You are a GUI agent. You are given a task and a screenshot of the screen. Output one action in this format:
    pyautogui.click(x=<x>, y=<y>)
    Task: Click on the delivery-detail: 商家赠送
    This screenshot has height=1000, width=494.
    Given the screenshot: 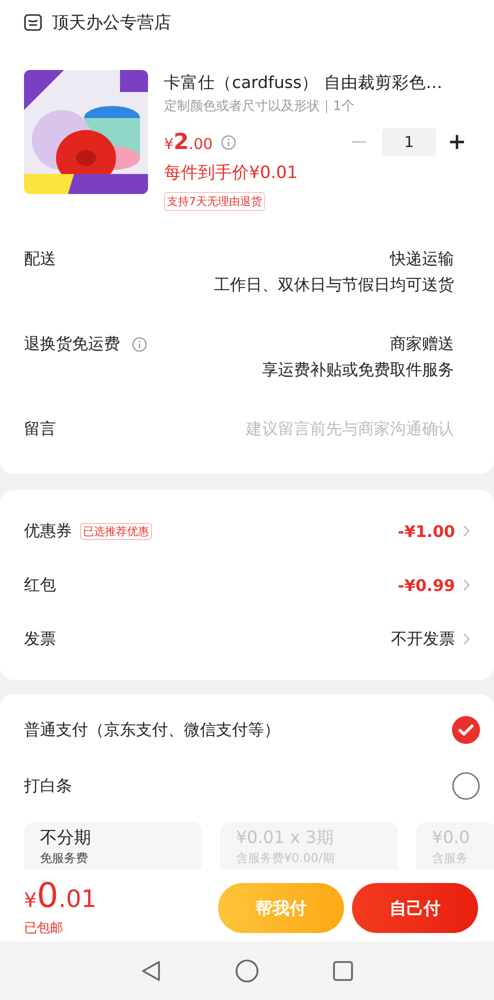 What is the action you would take?
    pyautogui.click(x=422, y=344)
    